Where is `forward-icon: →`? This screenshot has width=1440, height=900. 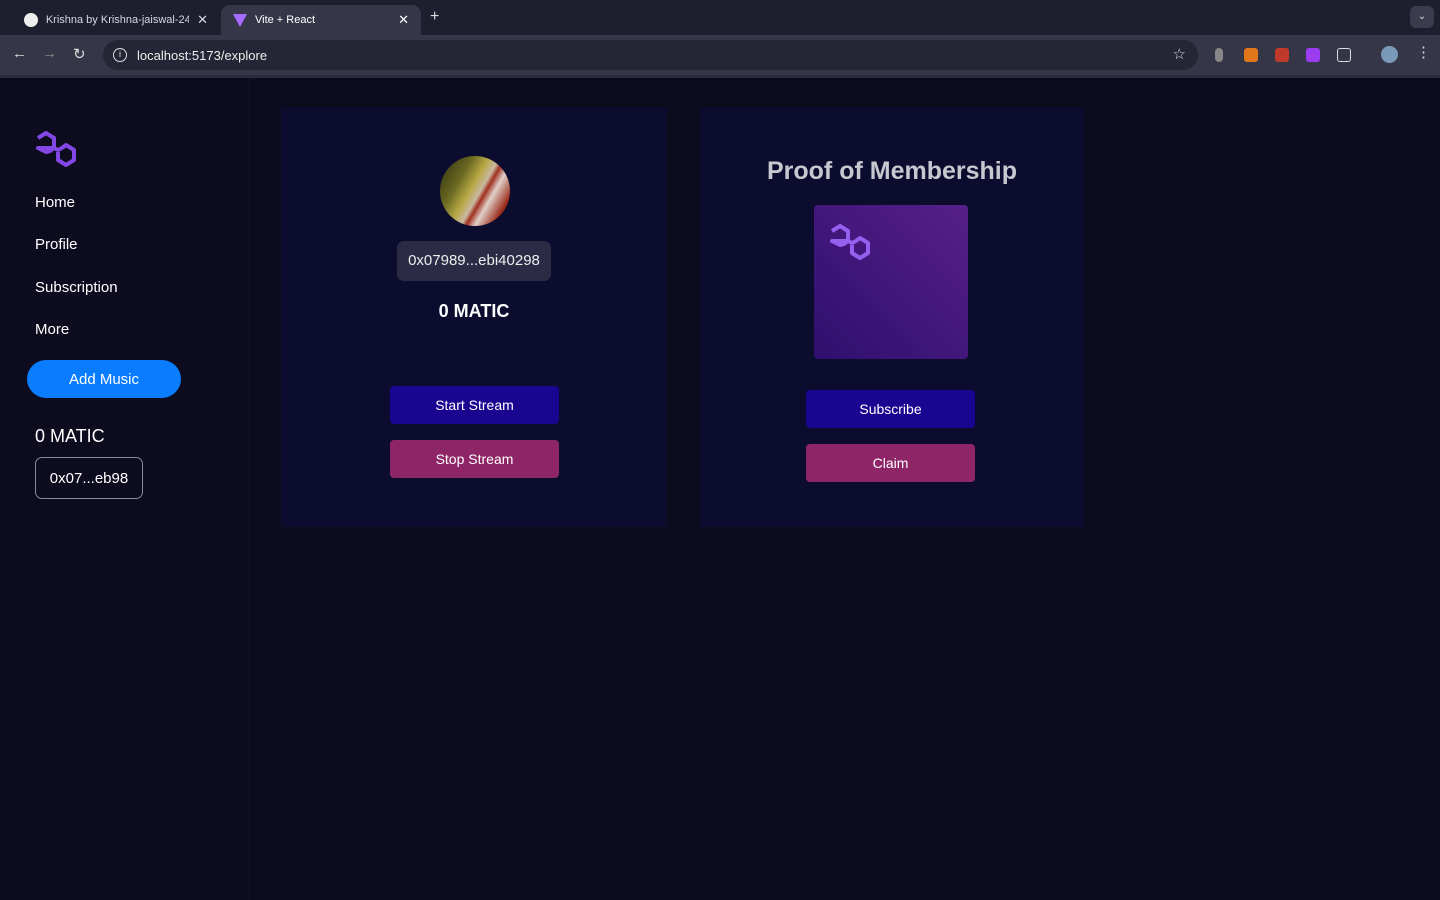
forward-icon: → is located at coordinates (49, 53).